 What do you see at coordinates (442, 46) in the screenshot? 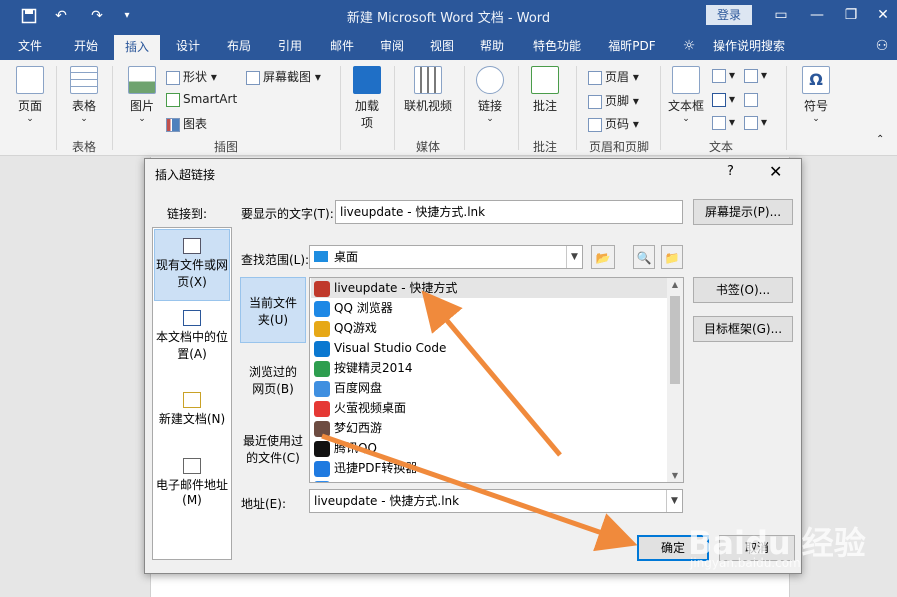
I see `tab-view: 视图` at bounding box center [442, 46].